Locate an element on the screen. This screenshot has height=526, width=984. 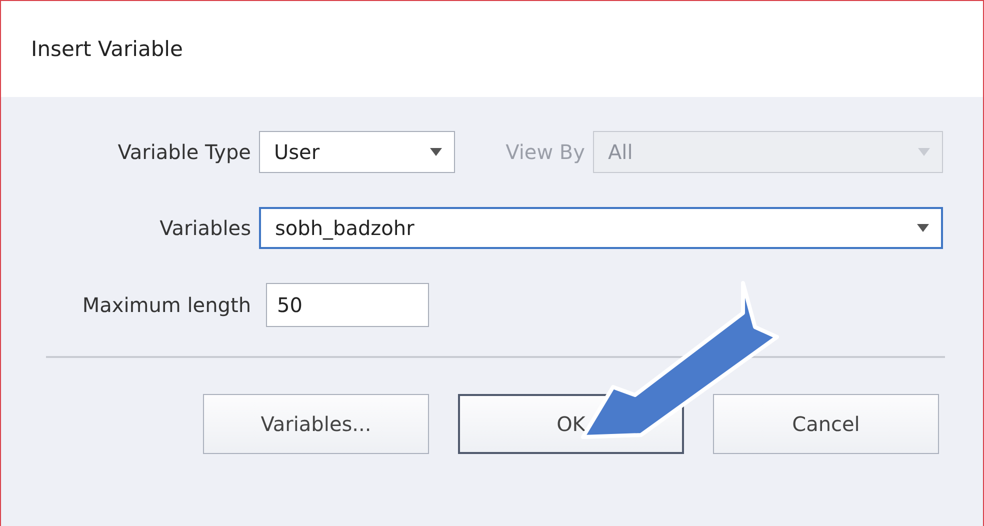
variable-type-dropdown: User is located at coordinates (357, 152).